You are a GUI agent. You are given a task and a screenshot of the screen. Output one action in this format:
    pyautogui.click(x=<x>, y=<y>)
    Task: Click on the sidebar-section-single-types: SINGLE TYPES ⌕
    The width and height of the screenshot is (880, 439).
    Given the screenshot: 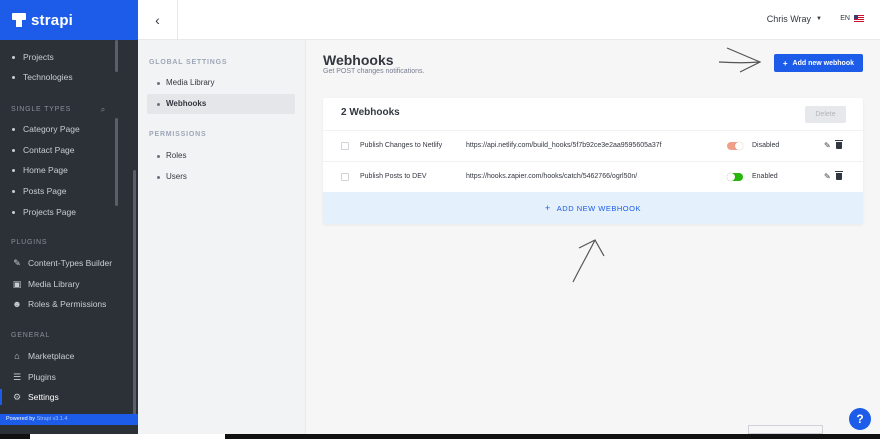 What is the action you would take?
    pyautogui.click(x=61, y=110)
    